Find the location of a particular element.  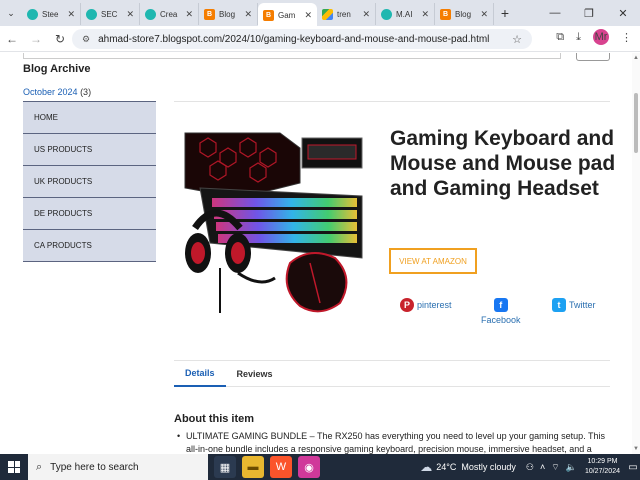

blog-archive-title: Blog Archive is located at coordinates (57, 69).